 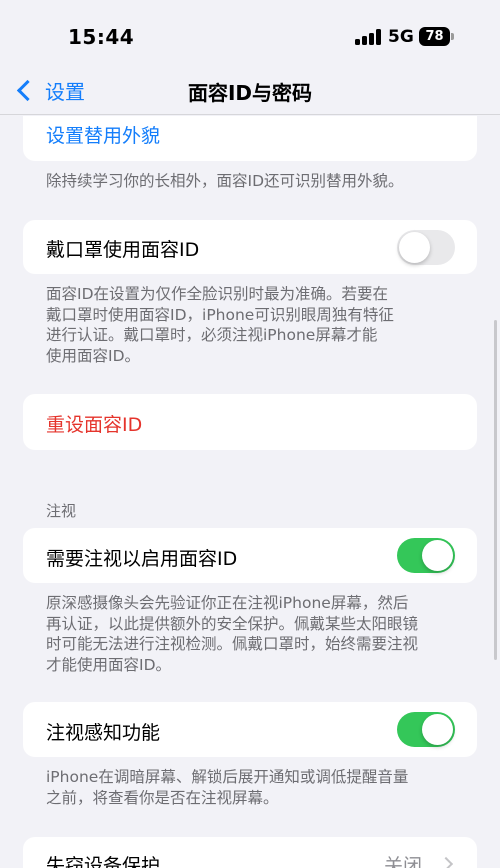 What do you see at coordinates (212, 335) in the screenshot?
I see `footnote-line: 进行认证。戴口罩时，必须注视iPhone屏幕才能` at bounding box center [212, 335].